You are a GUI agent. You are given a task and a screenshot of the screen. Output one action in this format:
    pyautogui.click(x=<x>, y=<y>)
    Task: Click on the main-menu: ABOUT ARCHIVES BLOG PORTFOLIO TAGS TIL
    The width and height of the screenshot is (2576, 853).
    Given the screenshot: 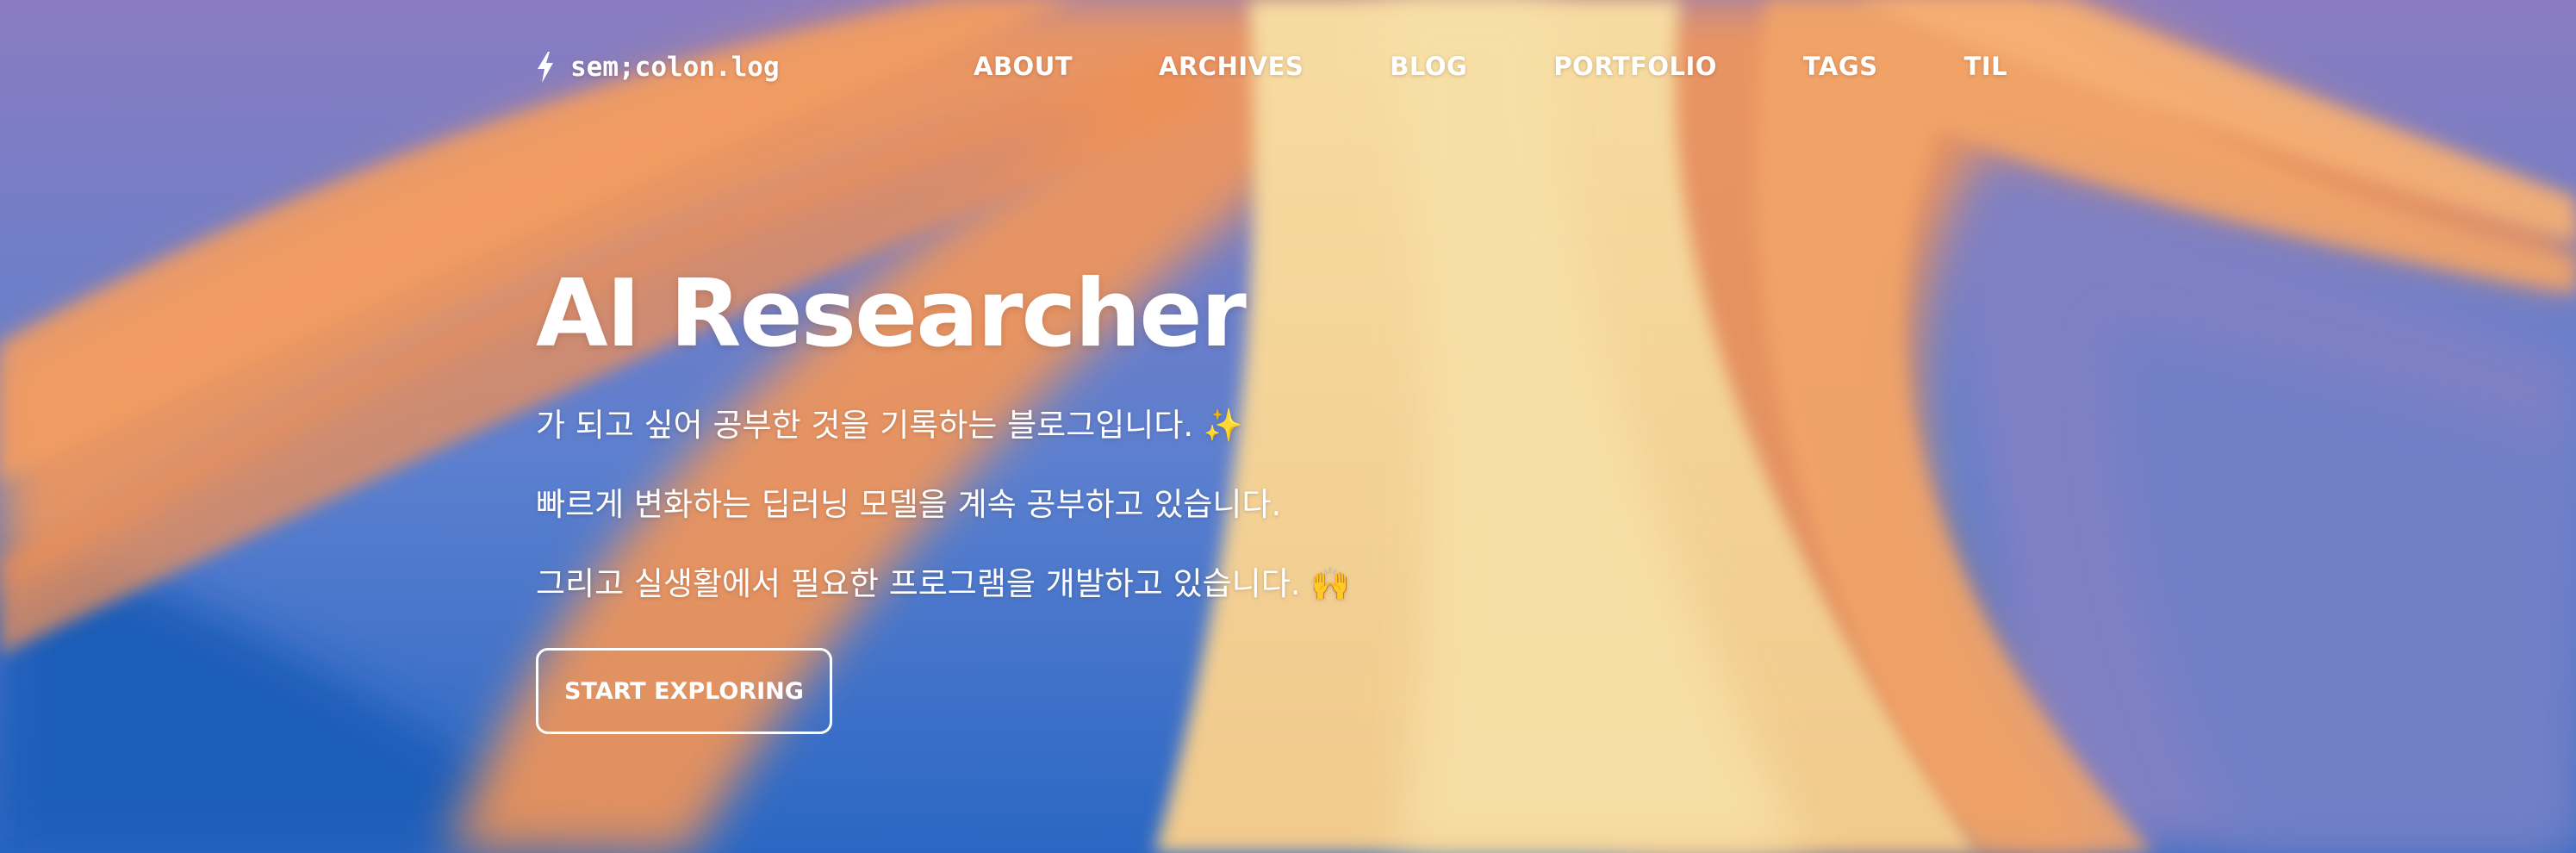 What is the action you would take?
    pyautogui.click(x=1534, y=66)
    